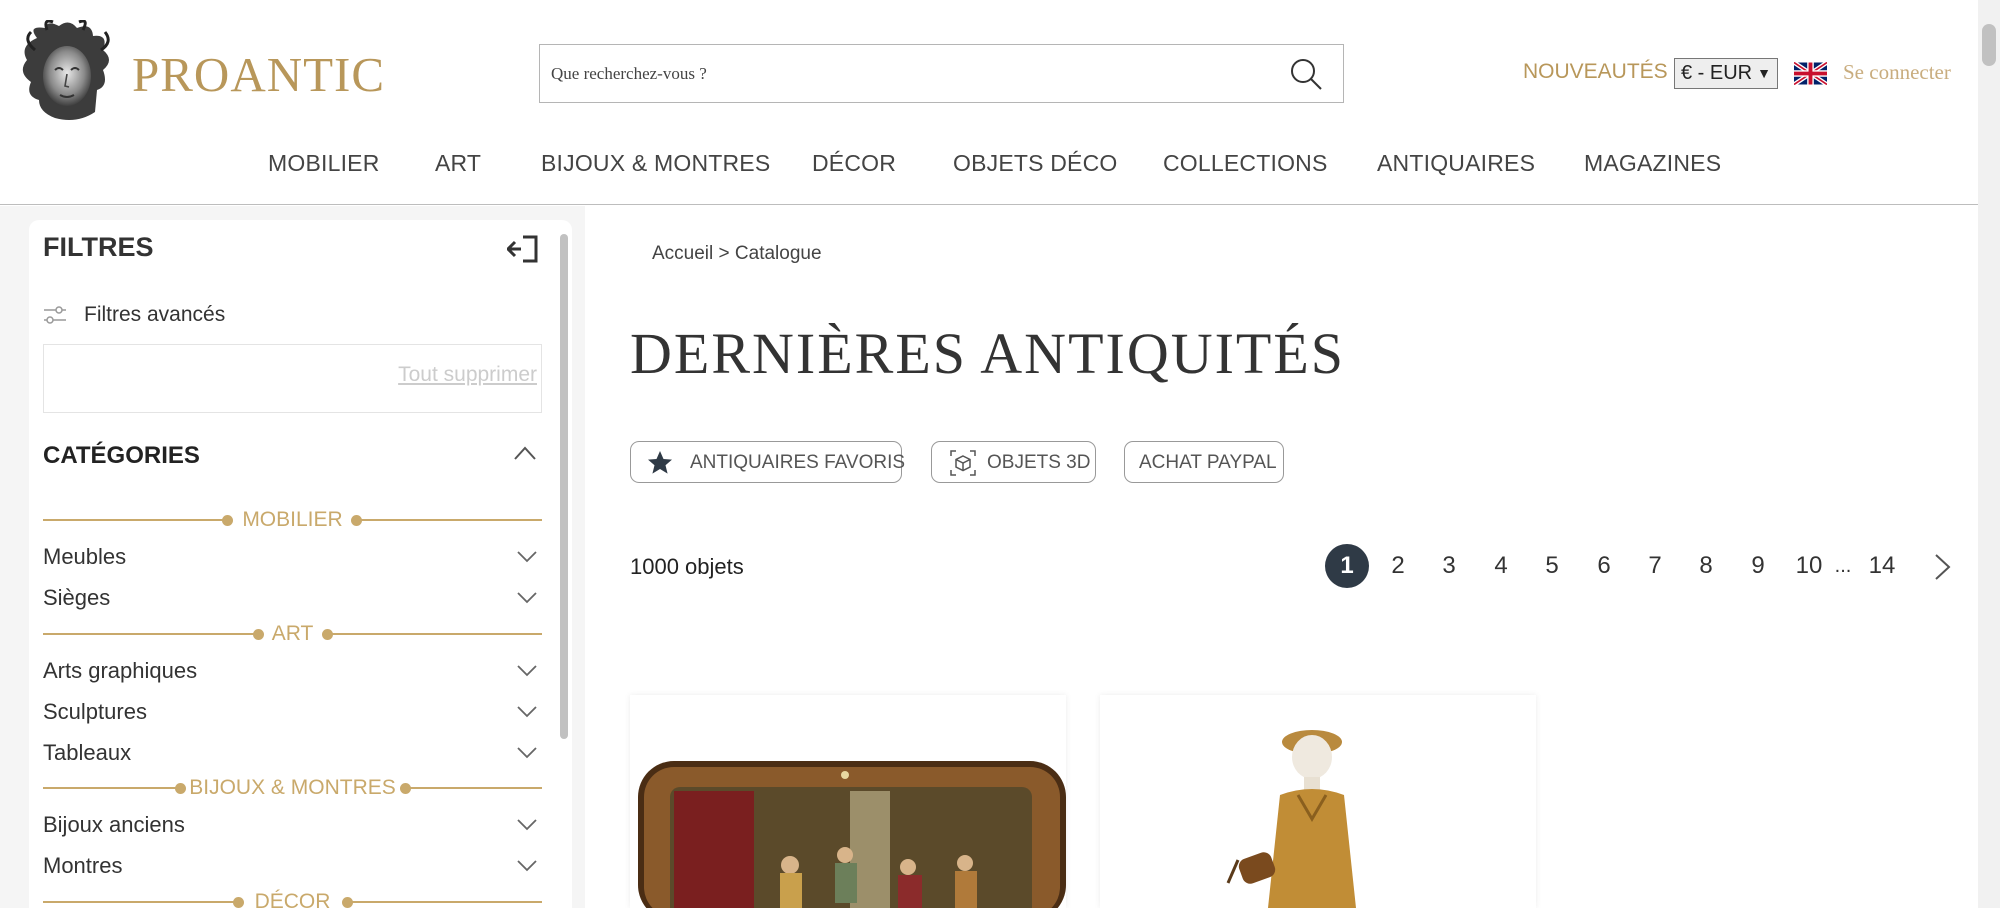 The image size is (2000, 908). What do you see at coordinates (1809, 566) in the screenshot?
I see `page-10: 10` at bounding box center [1809, 566].